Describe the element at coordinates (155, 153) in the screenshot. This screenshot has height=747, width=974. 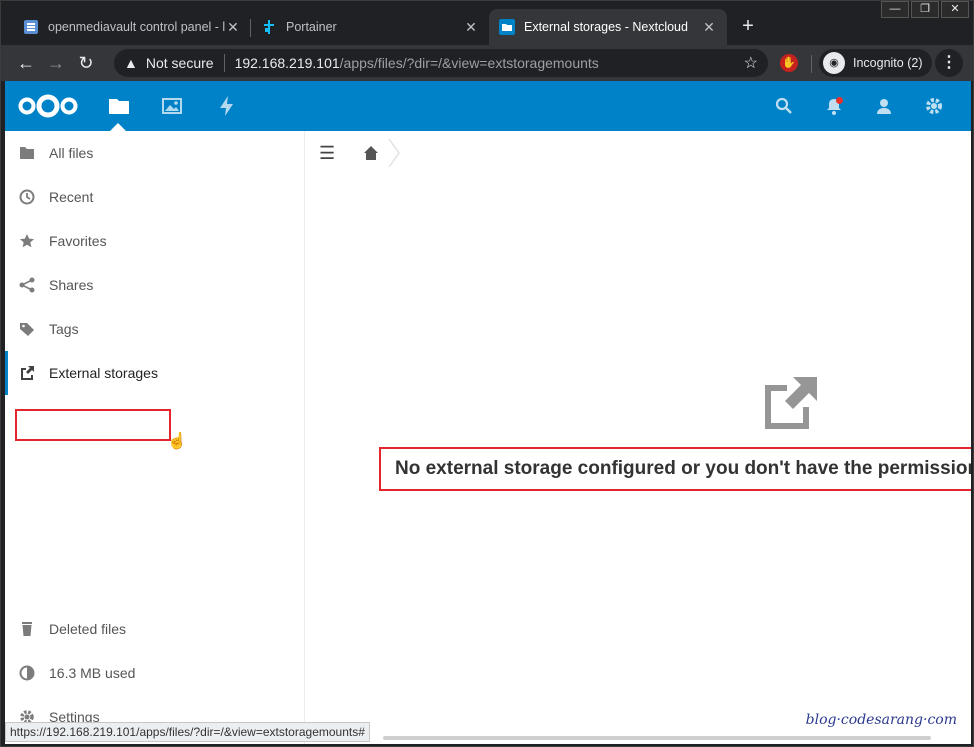
I see `sidebar-item-all-files: All files` at that location.